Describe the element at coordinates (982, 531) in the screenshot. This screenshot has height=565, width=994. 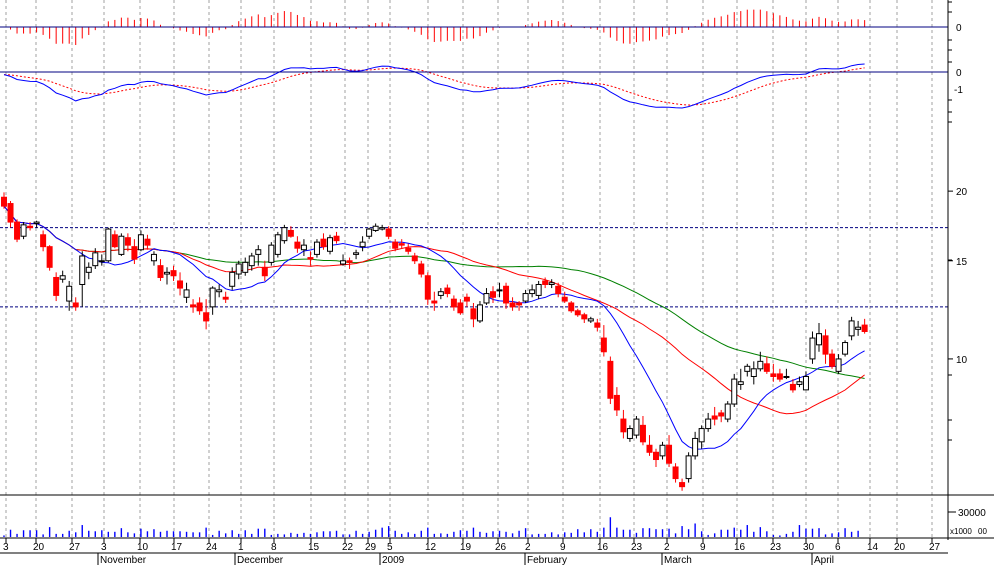
I see `volume-tick-label: 00` at that location.